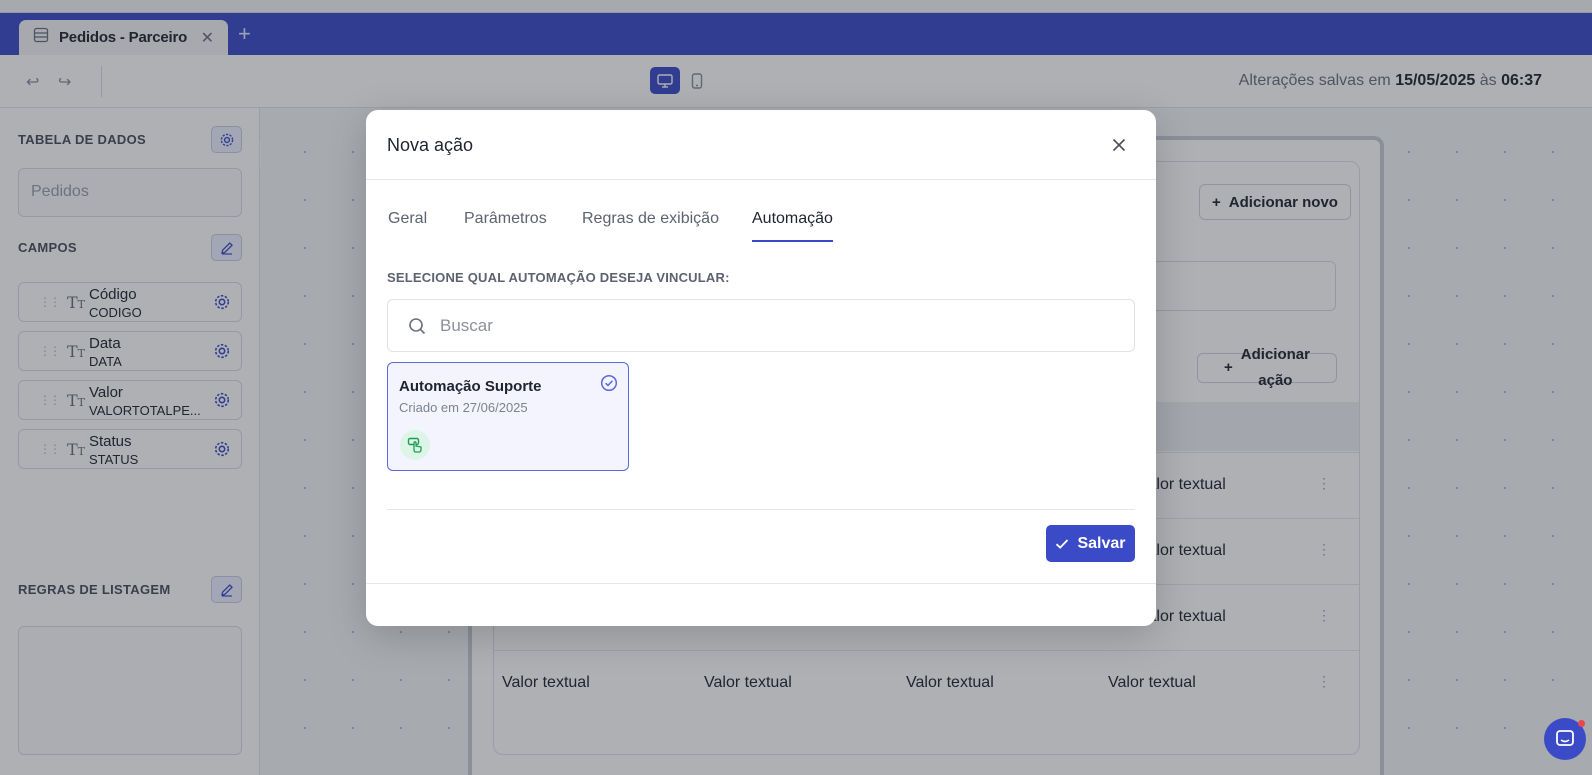  What do you see at coordinates (1565, 738) in the screenshot?
I see `chat-icon` at bounding box center [1565, 738].